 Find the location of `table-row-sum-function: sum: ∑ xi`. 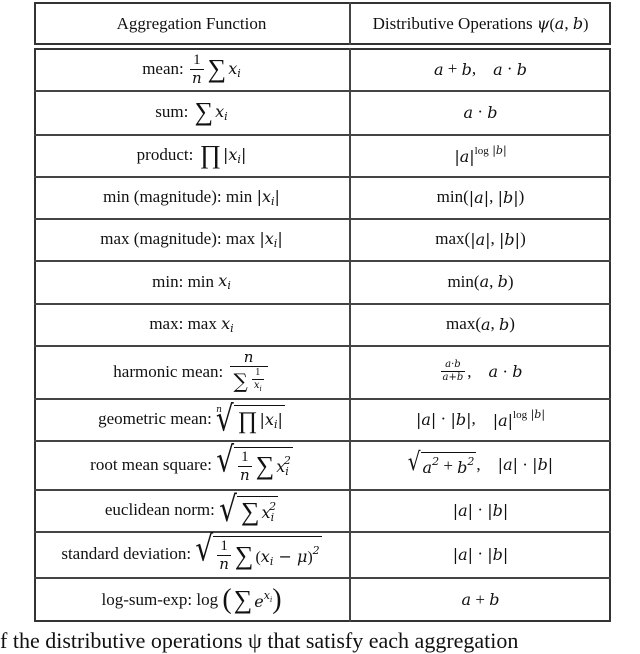

table-row-sum-function: sum: ∑ xi is located at coordinates (191, 111).